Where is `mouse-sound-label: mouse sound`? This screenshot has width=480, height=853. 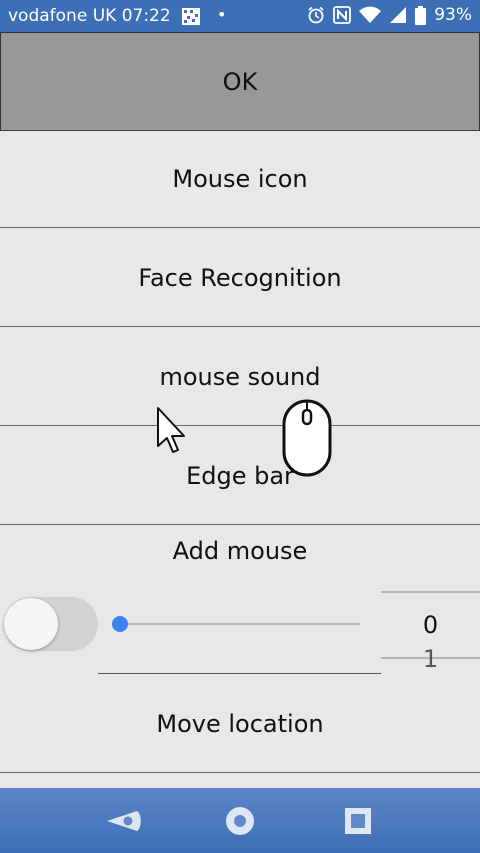 mouse-sound-label: mouse sound is located at coordinates (240, 377).